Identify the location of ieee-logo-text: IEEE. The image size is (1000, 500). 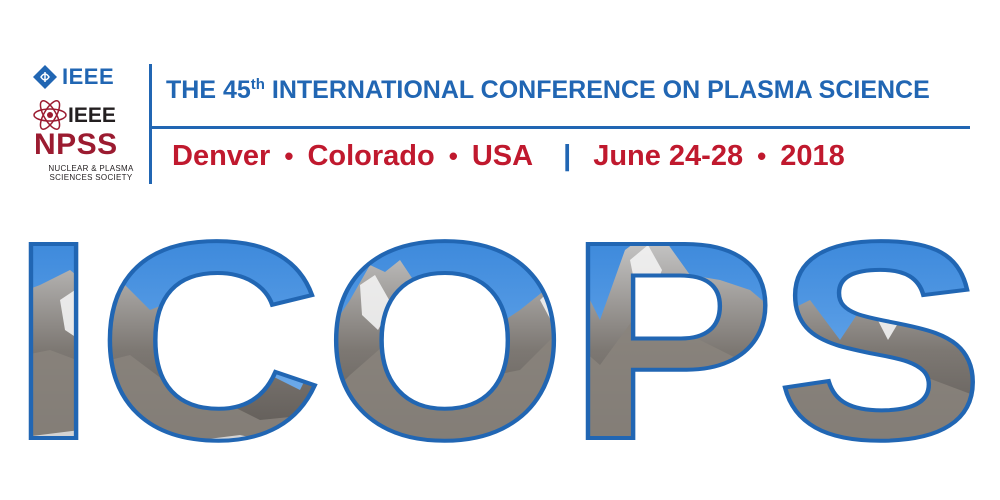
(88, 76).